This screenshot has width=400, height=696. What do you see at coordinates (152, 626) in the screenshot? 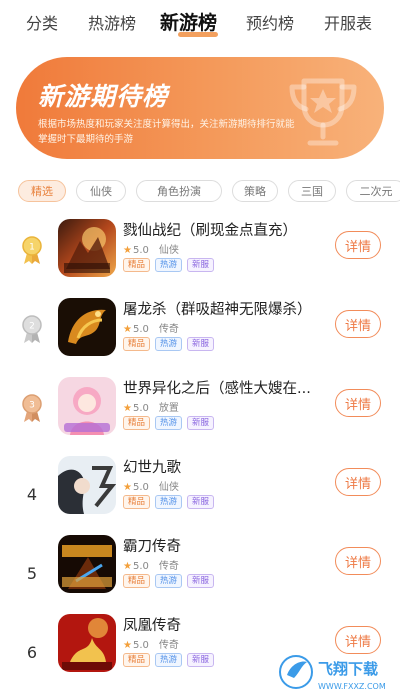
I see `game-title: 凤凰传奇` at bounding box center [152, 626].